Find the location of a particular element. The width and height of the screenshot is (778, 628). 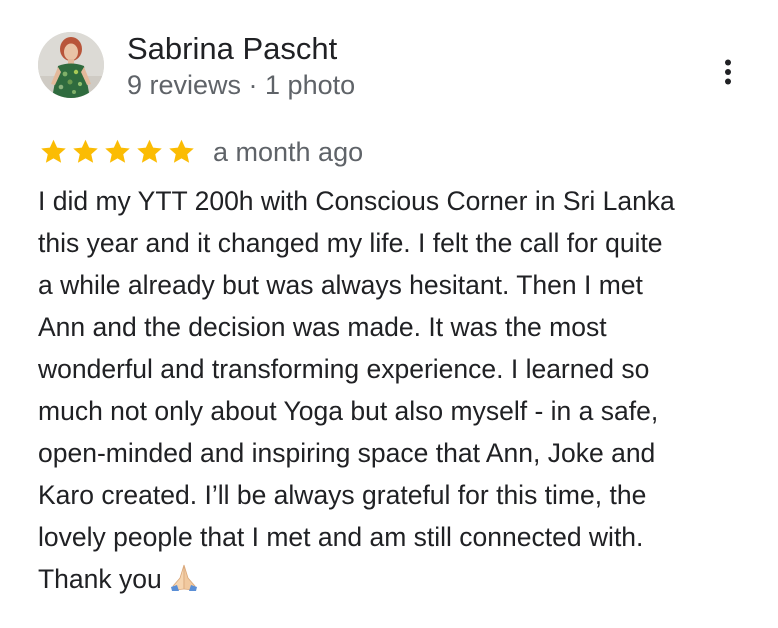

user-photo-avatar-icon is located at coordinates (71, 65).